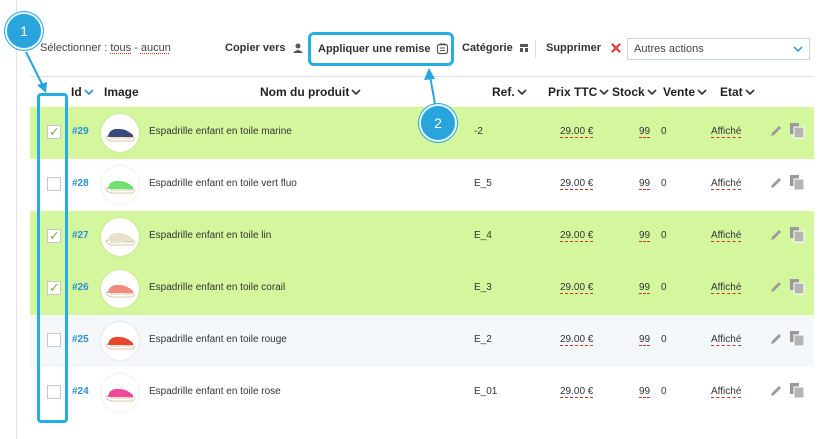 The width and height of the screenshot is (832, 439). What do you see at coordinates (438, 123) in the screenshot?
I see `callout-badge-2: 2` at bounding box center [438, 123].